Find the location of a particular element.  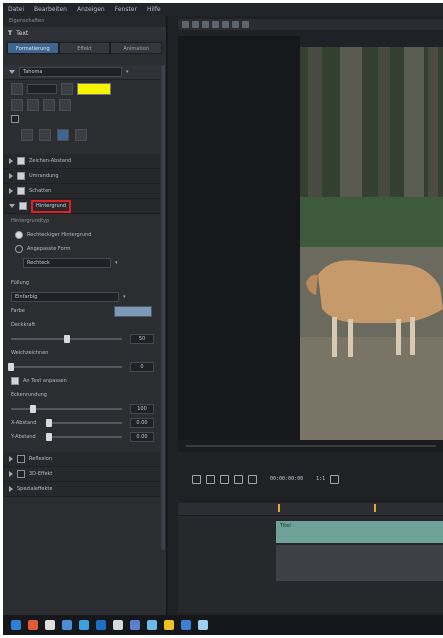

timeline-clip-title: Titel is located at coordinates (359, 532).